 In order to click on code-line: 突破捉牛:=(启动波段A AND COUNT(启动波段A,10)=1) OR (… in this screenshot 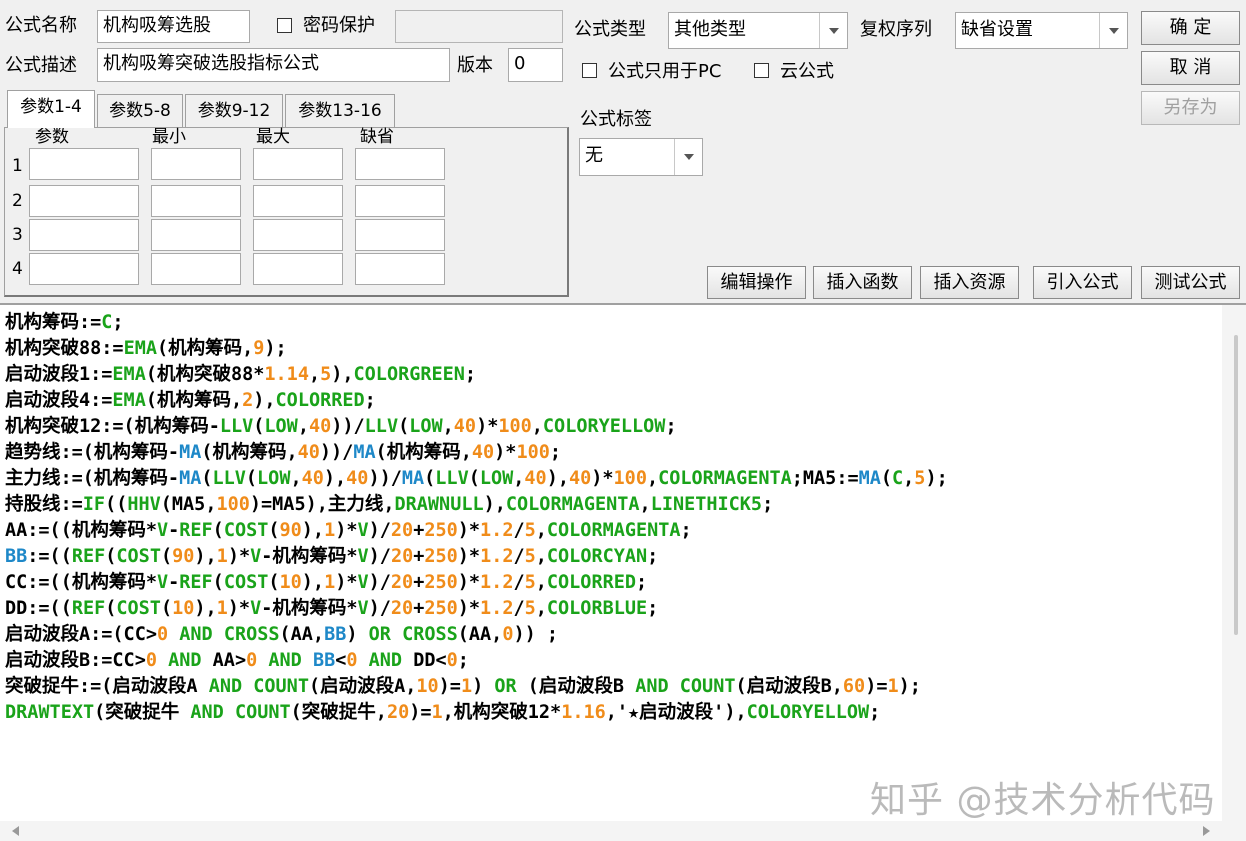, I will do `click(611, 687)`.